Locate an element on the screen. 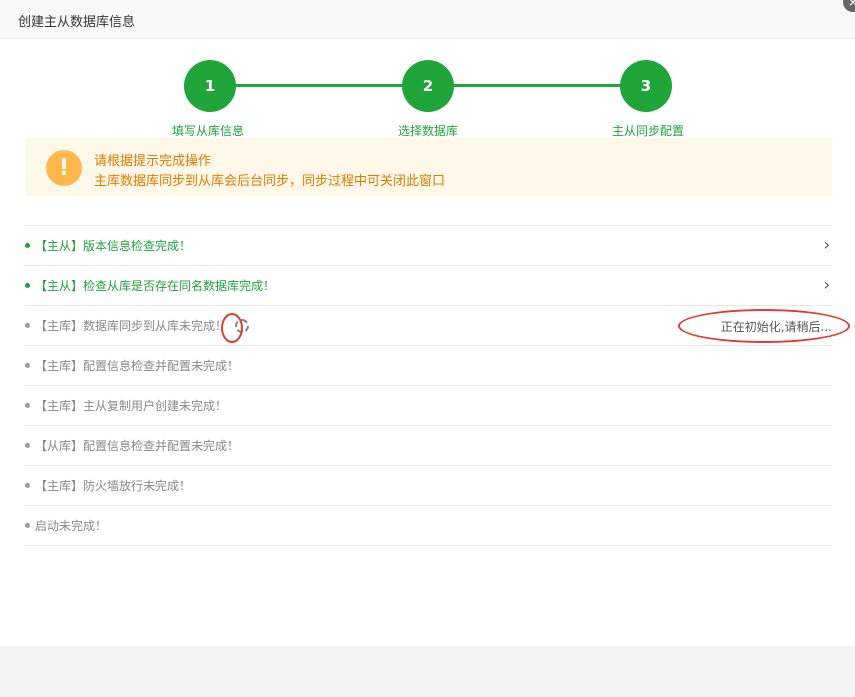  check-item: 【主库】防火墙放行未完成！ is located at coordinates (428, 486).